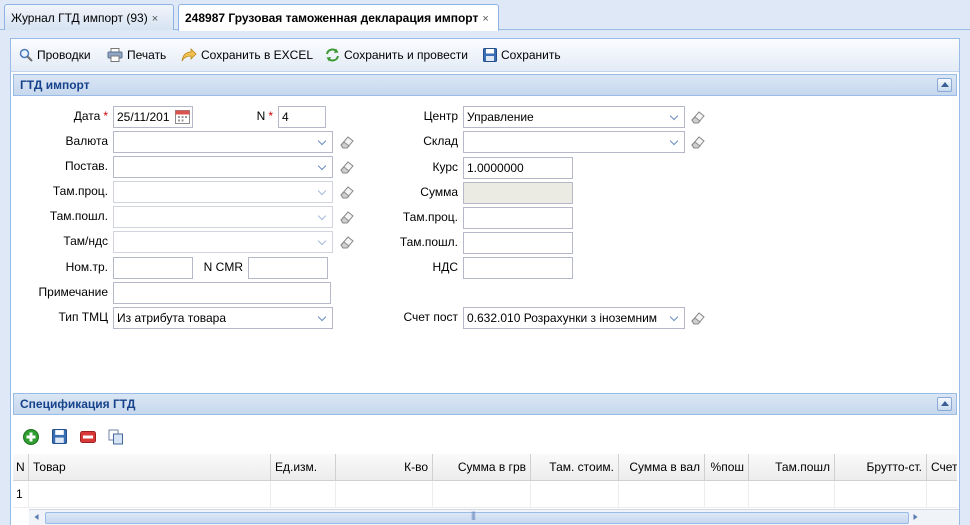  I want to click on column-header: Брутто-ст., so click(881, 467).